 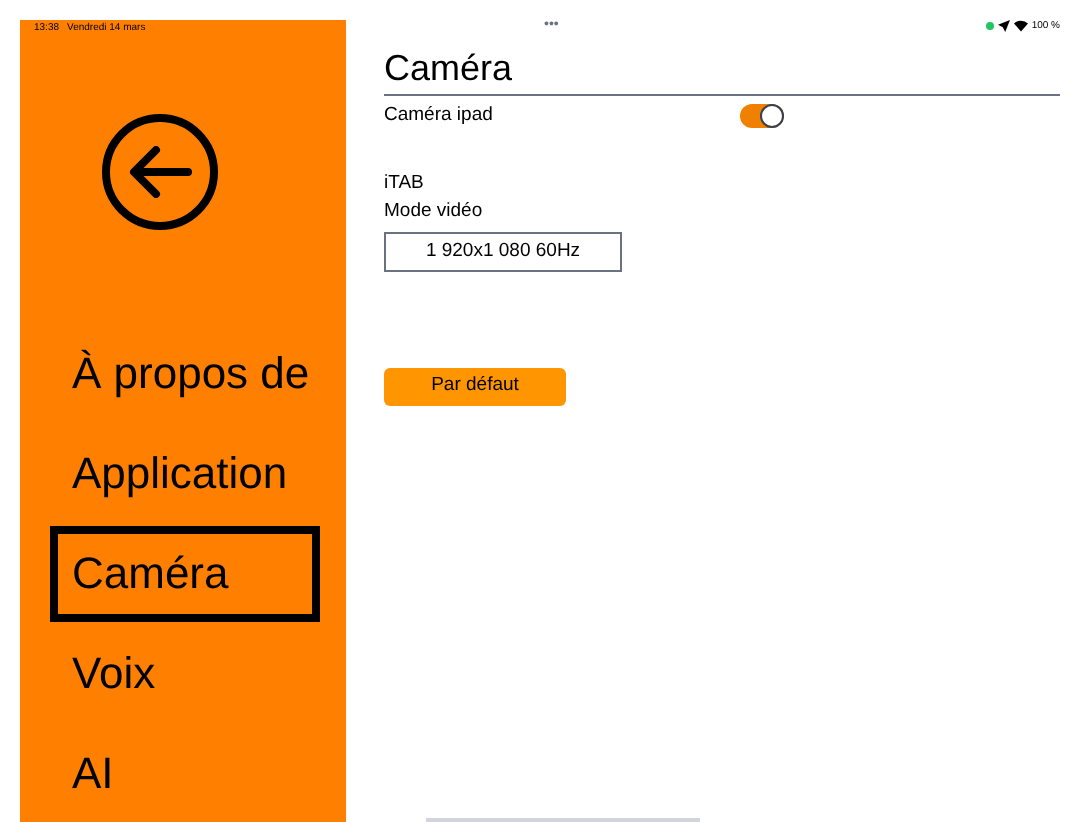 I want to click on left-arrow-icon, so click(x=160, y=172).